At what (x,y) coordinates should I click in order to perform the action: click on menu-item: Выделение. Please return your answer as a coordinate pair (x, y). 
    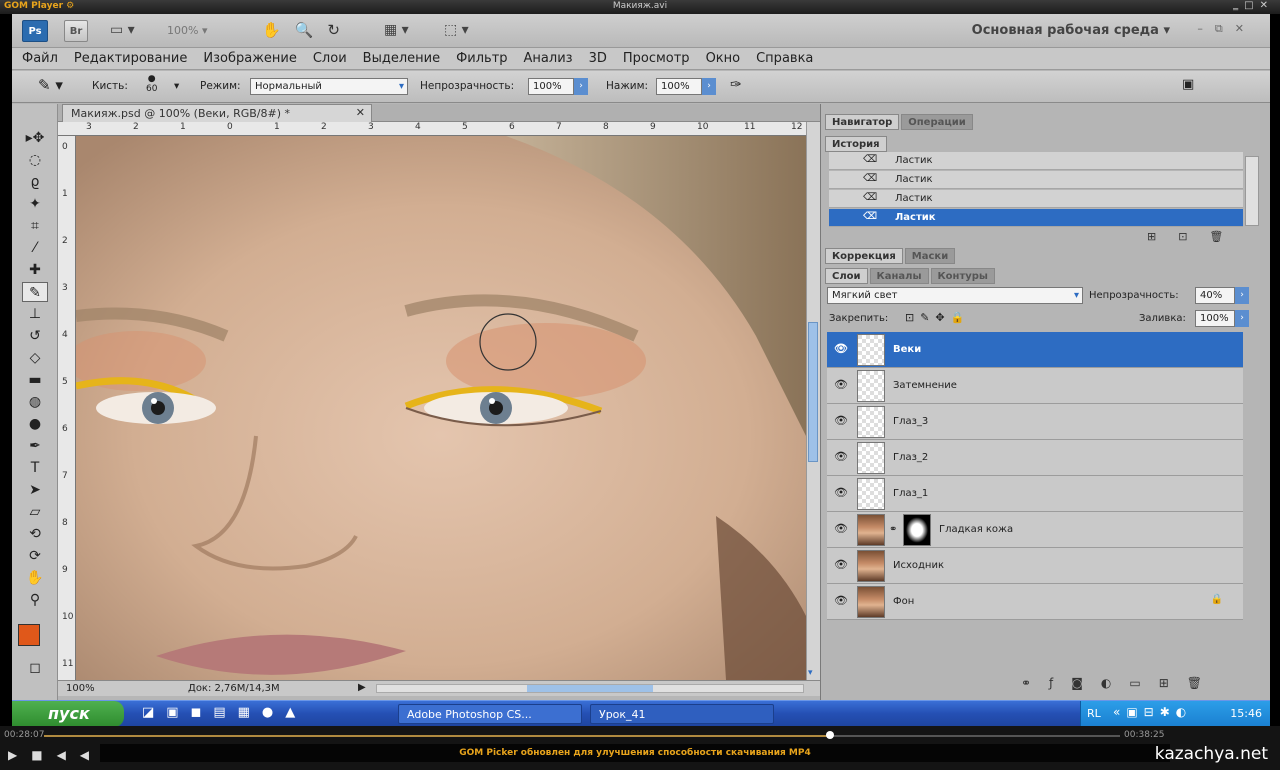
    Looking at the image, I should click on (401, 58).